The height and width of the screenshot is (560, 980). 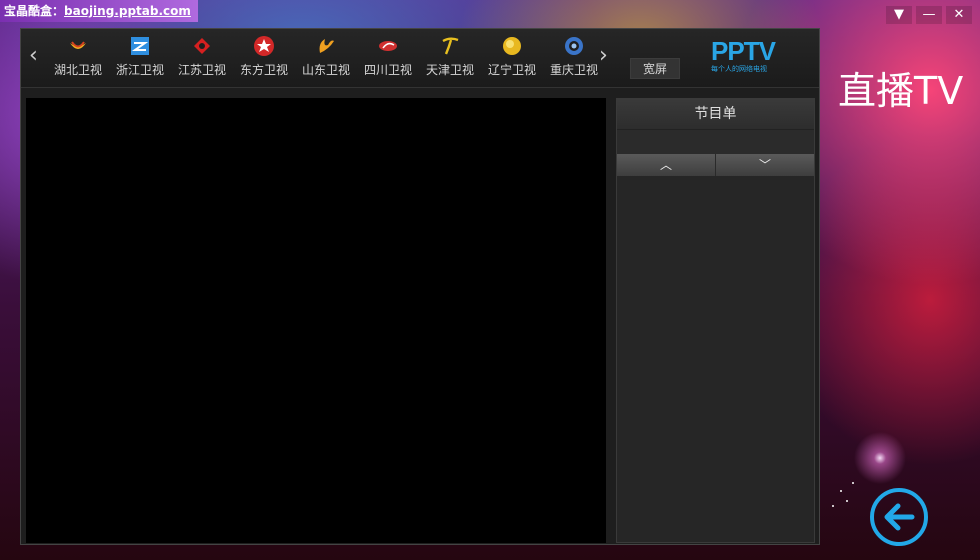 What do you see at coordinates (202, 58) in the screenshot?
I see `channel-jiangsu: 江苏卫视` at bounding box center [202, 58].